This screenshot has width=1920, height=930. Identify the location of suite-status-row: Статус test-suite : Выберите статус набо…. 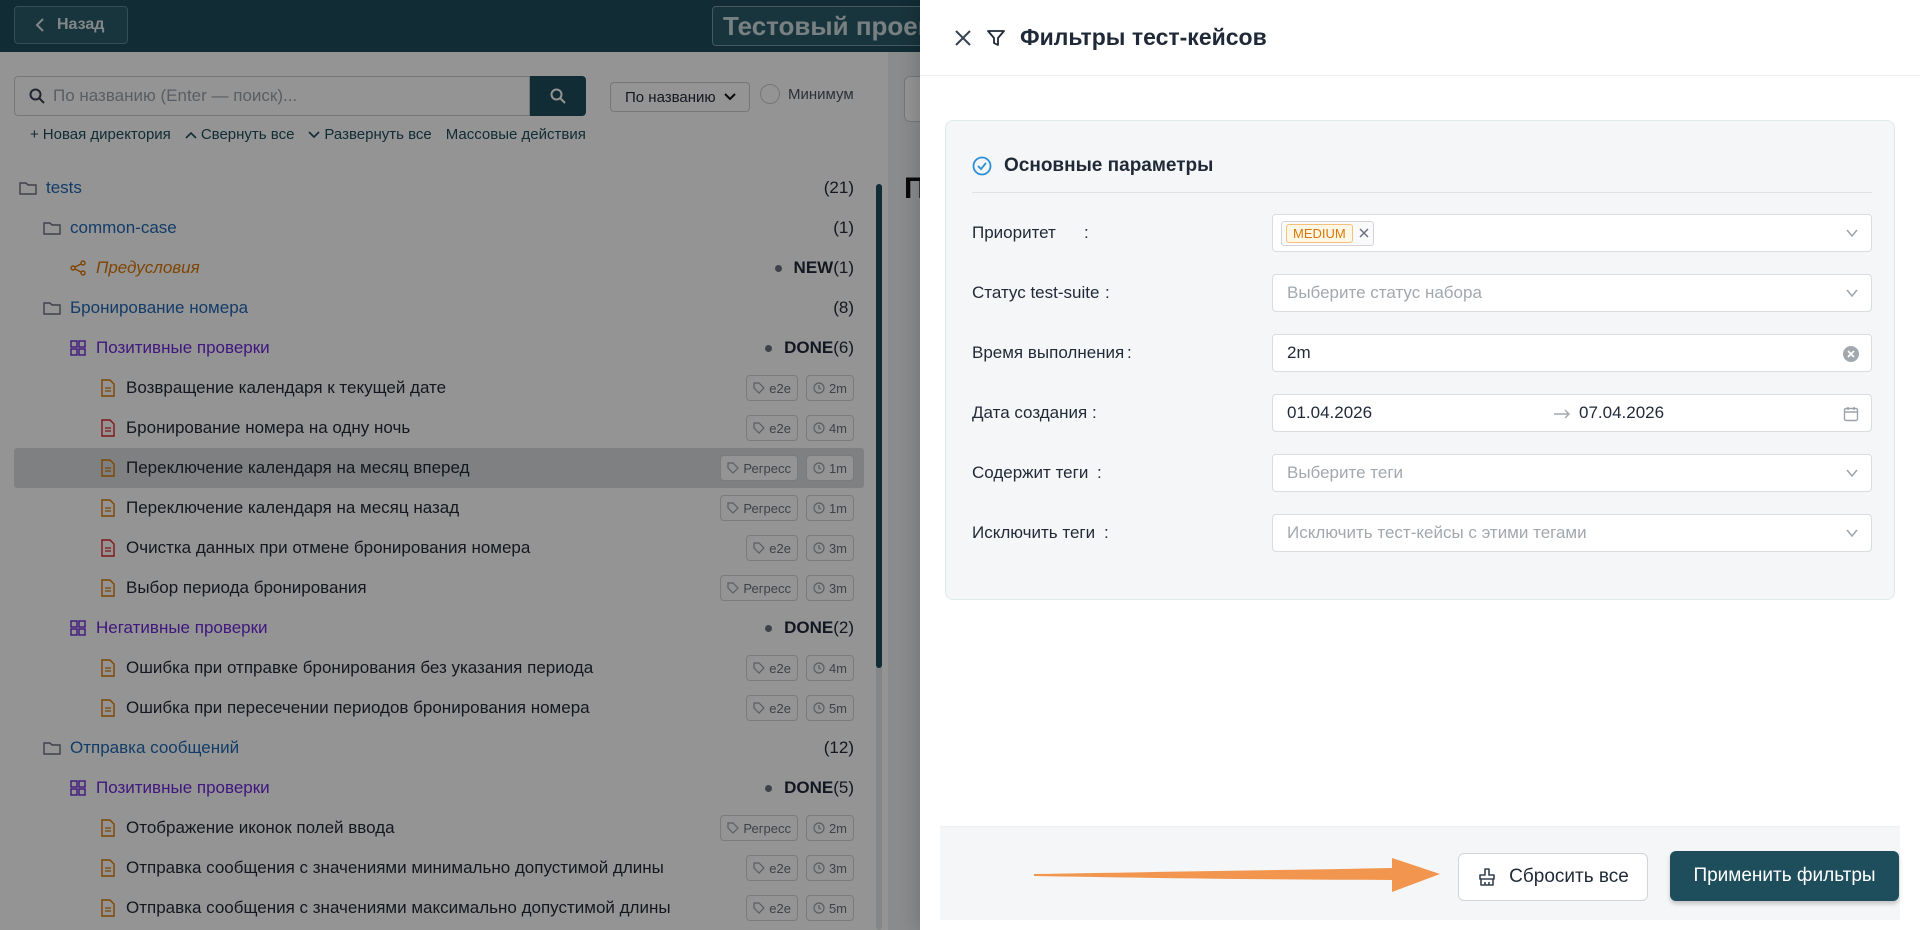
(1422, 293).